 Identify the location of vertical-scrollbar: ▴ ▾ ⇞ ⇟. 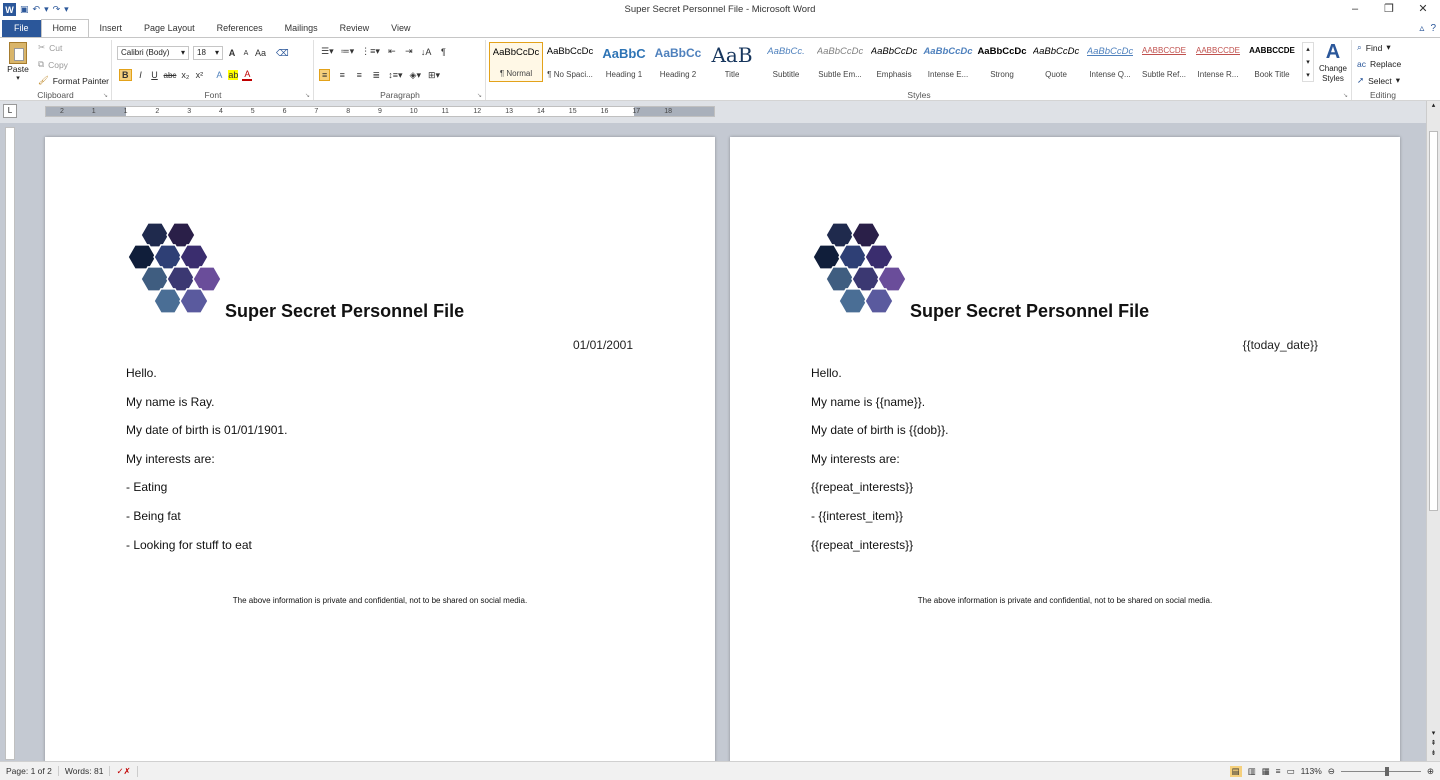
(1433, 431).